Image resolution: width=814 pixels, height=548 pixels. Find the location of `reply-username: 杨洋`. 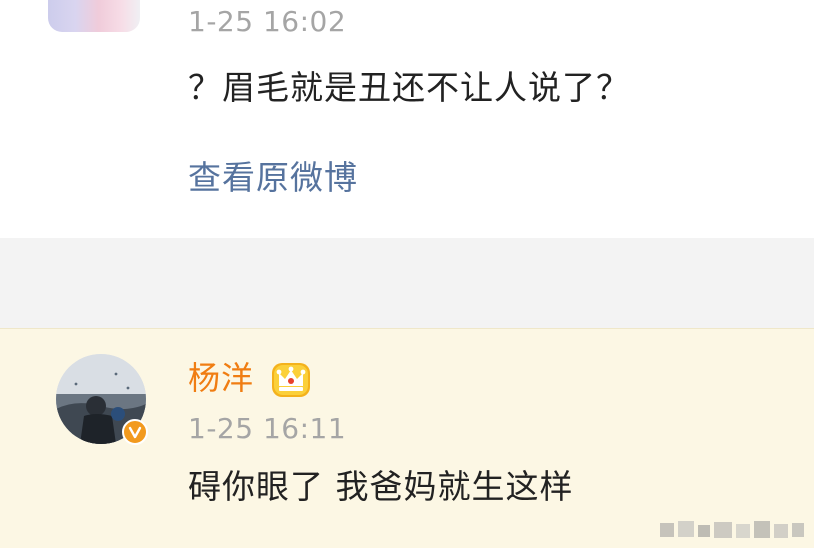

reply-username: 杨洋 is located at coordinates (221, 378).